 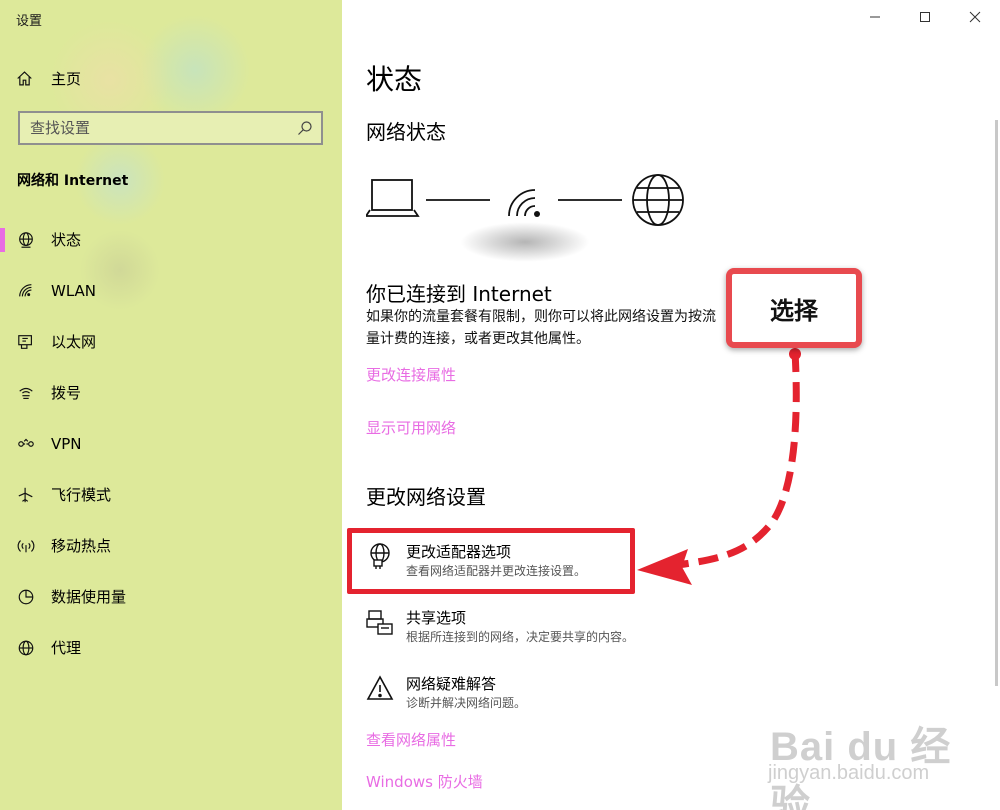 What do you see at coordinates (25, 341) in the screenshot?
I see `ethernet-icon` at bounding box center [25, 341].